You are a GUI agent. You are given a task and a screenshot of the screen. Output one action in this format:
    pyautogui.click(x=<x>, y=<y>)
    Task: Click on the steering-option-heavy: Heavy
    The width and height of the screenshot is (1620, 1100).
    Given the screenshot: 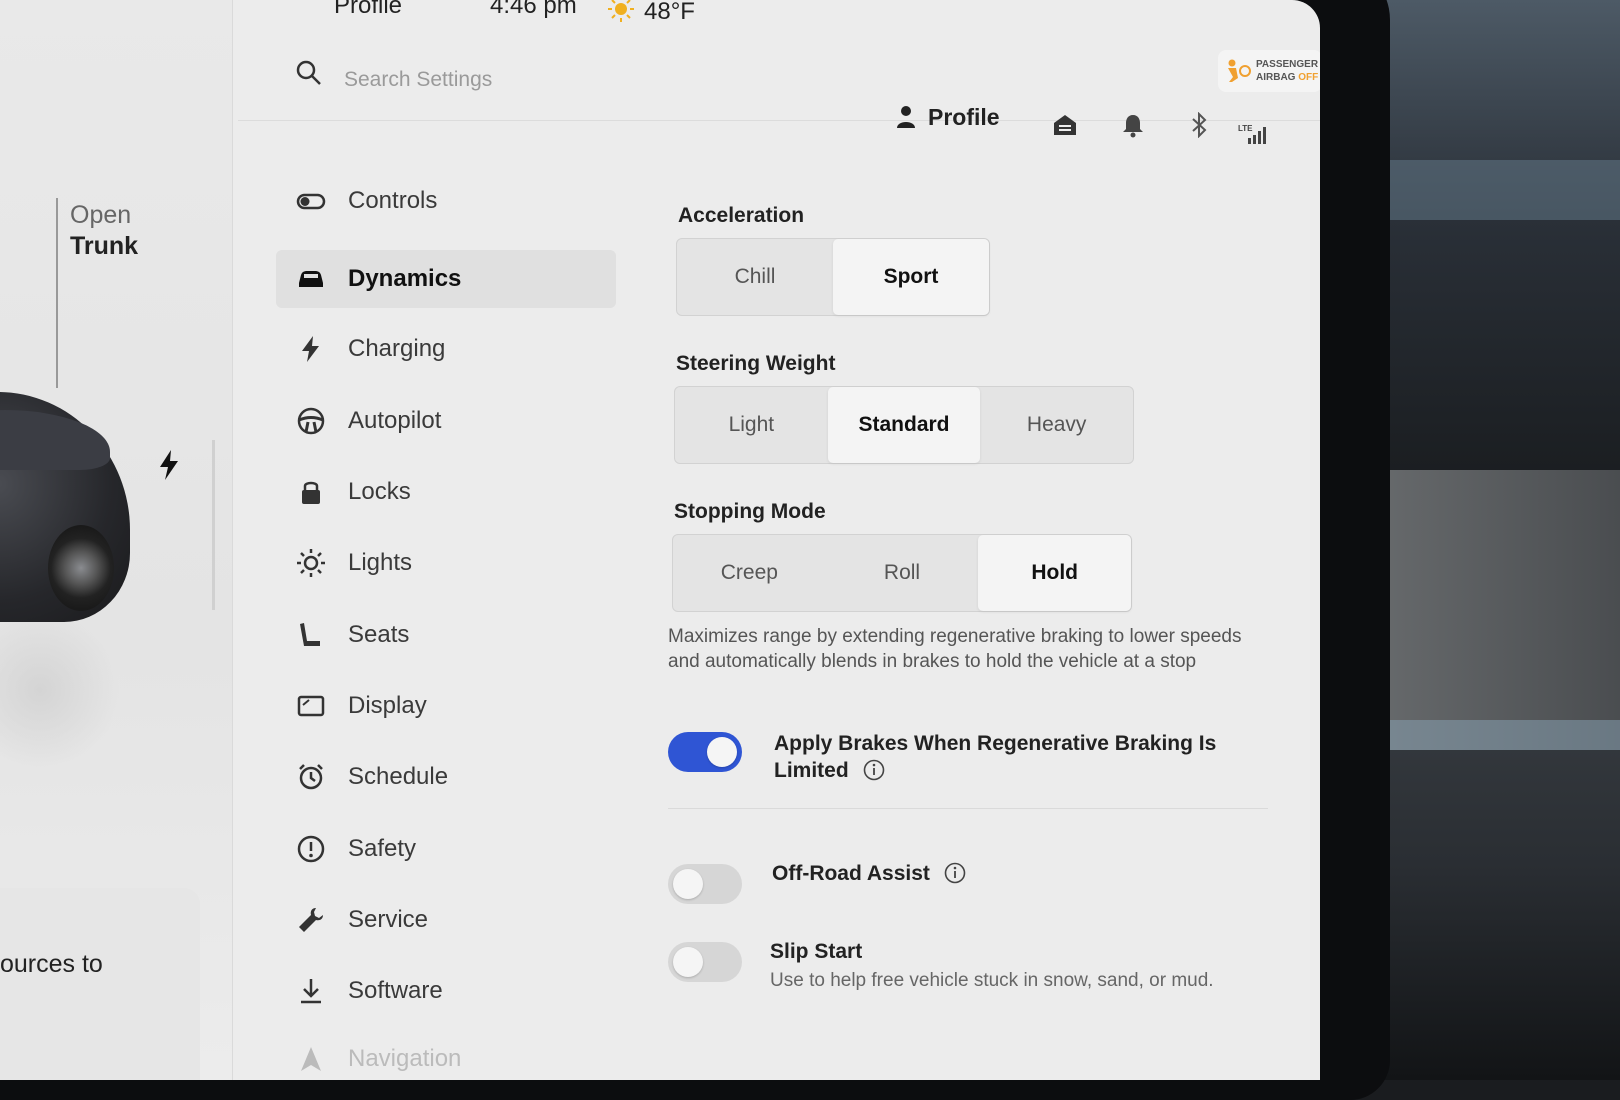 What is the action you would take?
    pyautogui.click(x=1056, y=425)
    